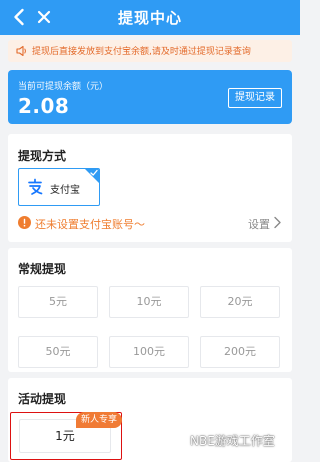  Describe the element at coordinates (44, 106) in the screenshot. I see `balance-amount: 2.08` at that location.